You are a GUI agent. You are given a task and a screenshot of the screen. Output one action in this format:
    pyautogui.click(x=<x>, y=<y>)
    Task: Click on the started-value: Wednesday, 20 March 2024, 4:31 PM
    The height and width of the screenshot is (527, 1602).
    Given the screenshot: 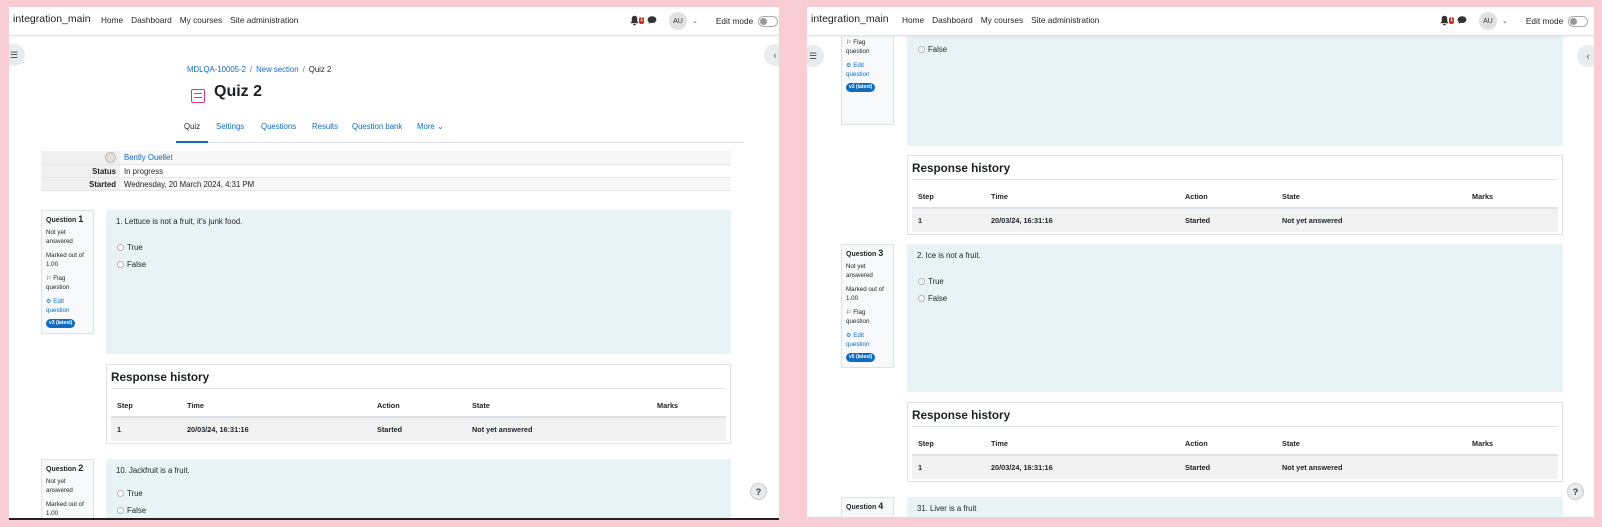 What is the action you would take?
    pyautogui.click(x=425, y=184)
    